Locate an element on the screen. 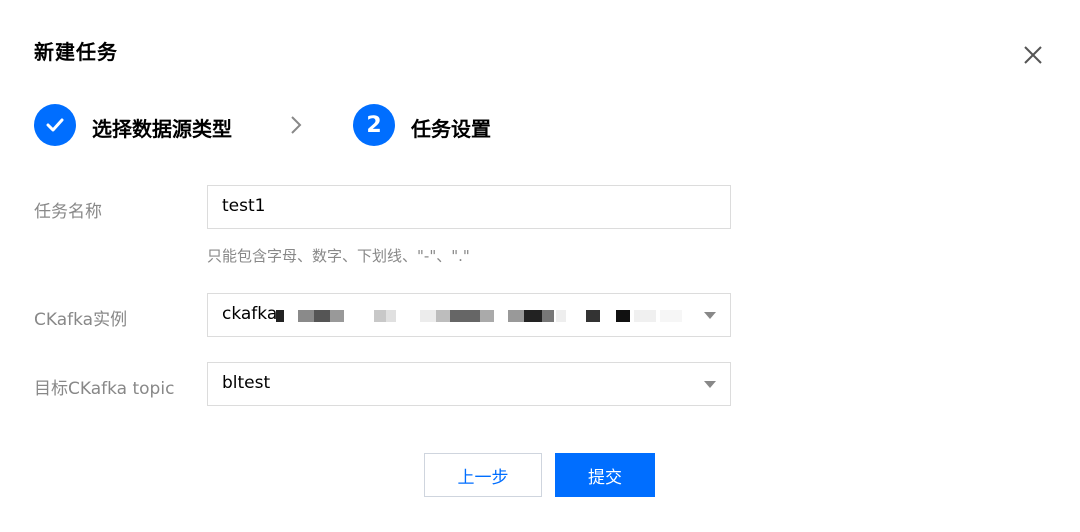 The image size is (1080, 532). task-name-value: test1 is located at coordinates (244, 206).